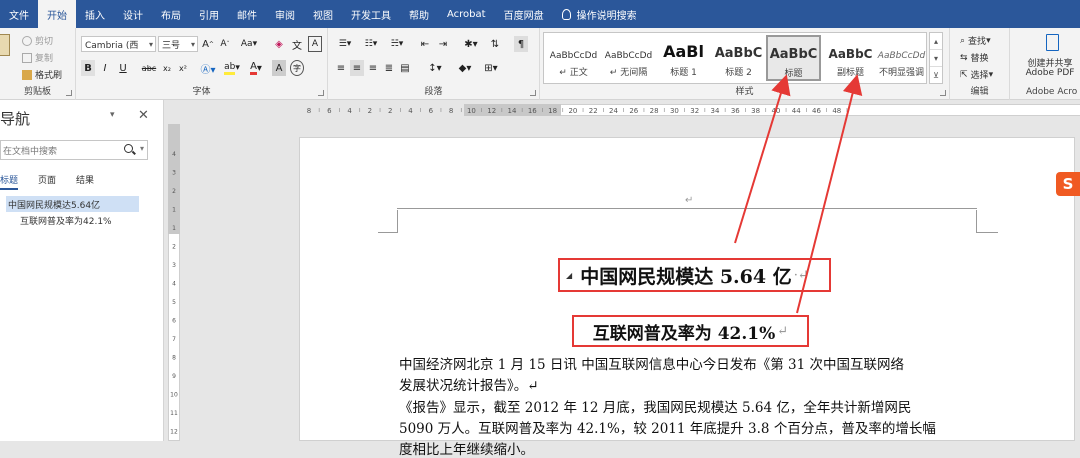 Image resolution: width=1080 pixels, height=458 pixels. I want to click on copy-button: 复制, so click(37, 57).